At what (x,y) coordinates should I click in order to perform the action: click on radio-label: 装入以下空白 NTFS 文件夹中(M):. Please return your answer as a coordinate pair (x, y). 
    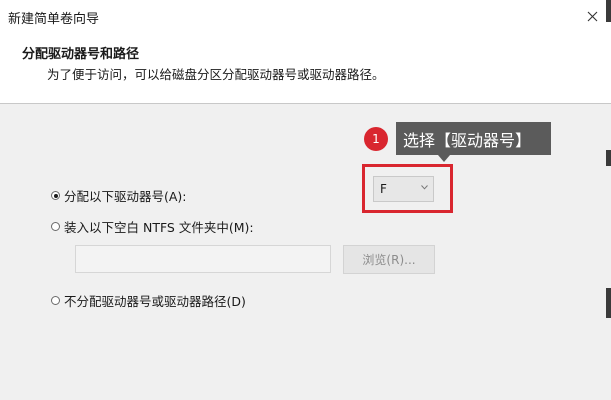
    Looking at the image, I should click on (159, 227).